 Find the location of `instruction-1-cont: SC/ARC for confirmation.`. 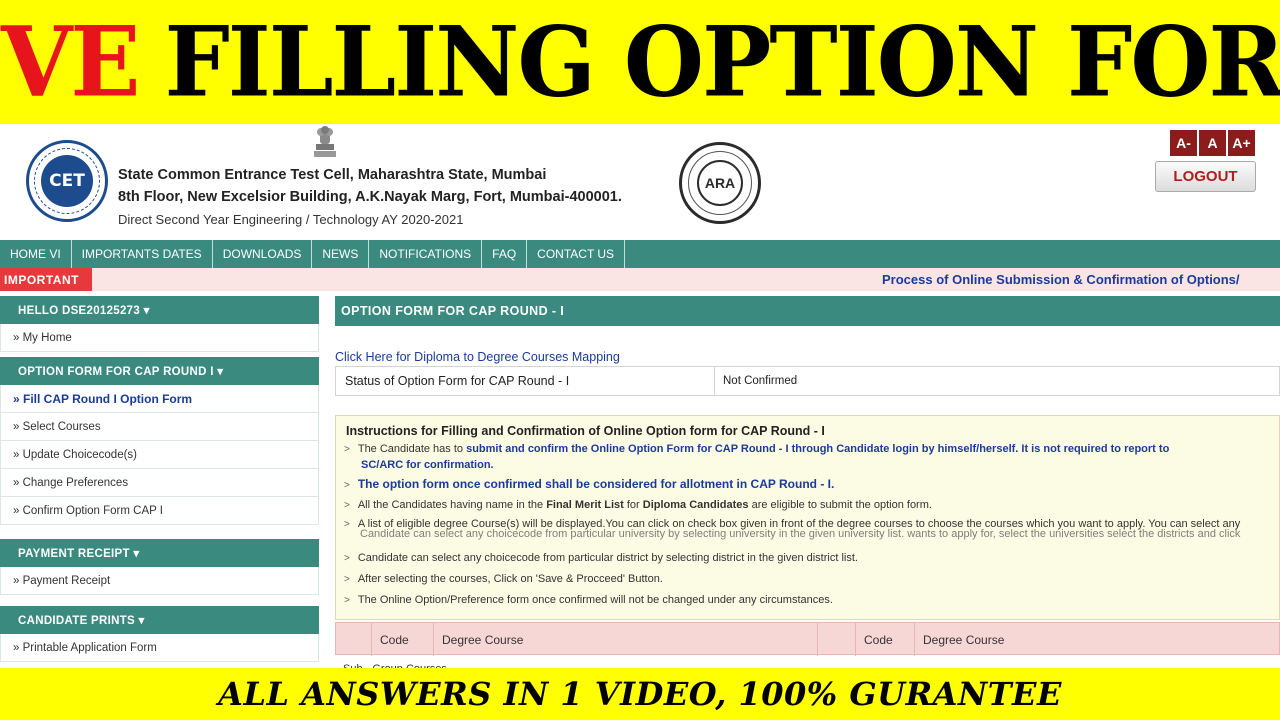

instruction-1-cont: SC/ARC for confirmation. is located at coordinates (427, 465).